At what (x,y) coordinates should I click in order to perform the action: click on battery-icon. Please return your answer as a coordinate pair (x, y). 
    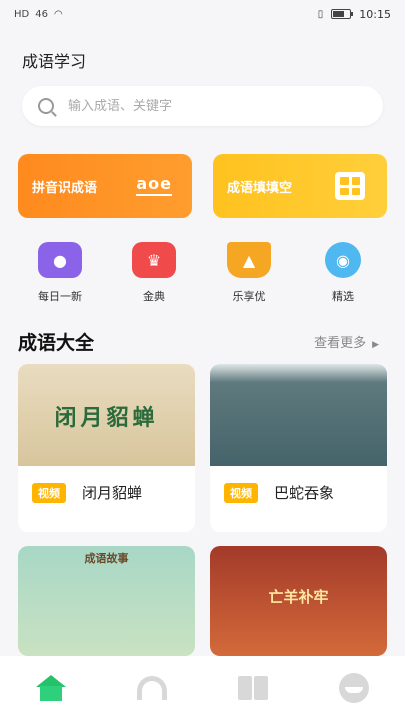
    Looking at the image, I should click on (342, 14).